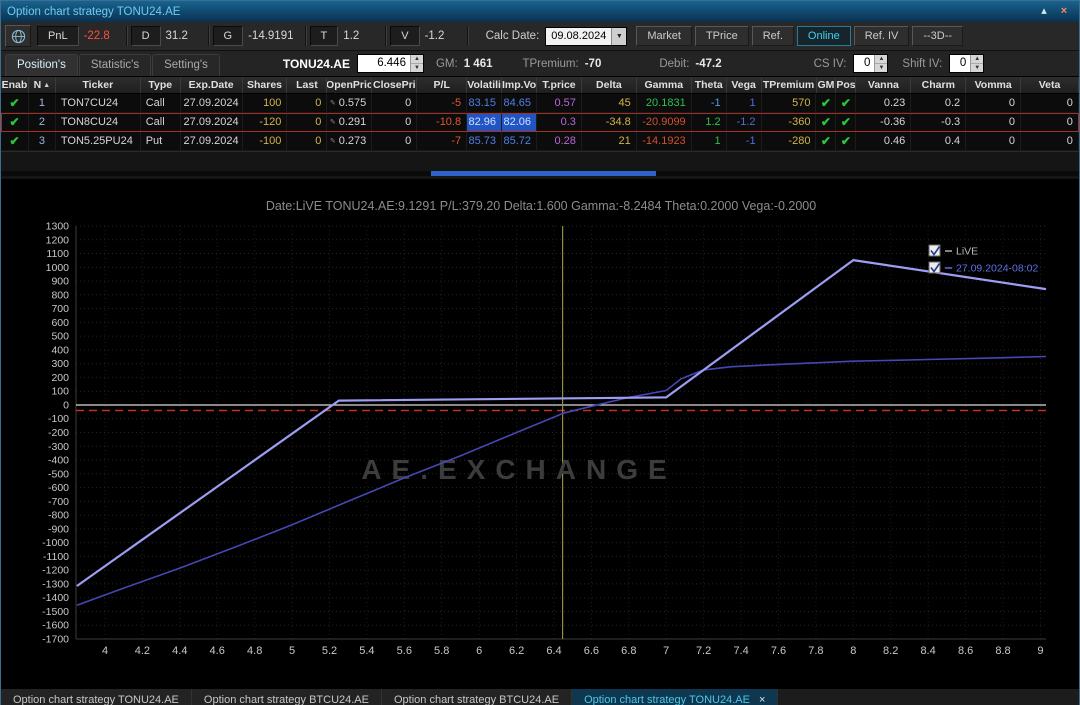 The width and height of the screenshot is (1080, 705). What do you see at coordinates (744, 85) in the screenshot?
I see `column-header-vega: Vega` at bounding box center [744, 85].